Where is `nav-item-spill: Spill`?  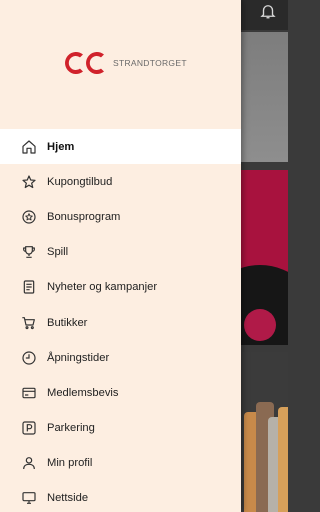 nav-item-spill: Spill is located at coordinates (120, 252).